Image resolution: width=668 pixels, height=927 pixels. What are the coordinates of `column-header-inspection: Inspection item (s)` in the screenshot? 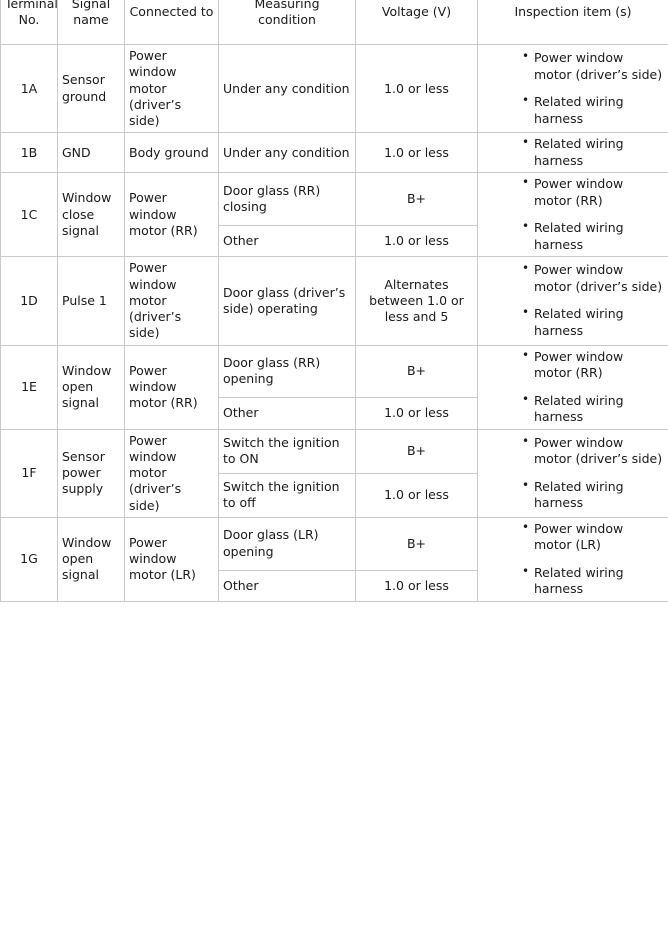 It's located at (572, 22).